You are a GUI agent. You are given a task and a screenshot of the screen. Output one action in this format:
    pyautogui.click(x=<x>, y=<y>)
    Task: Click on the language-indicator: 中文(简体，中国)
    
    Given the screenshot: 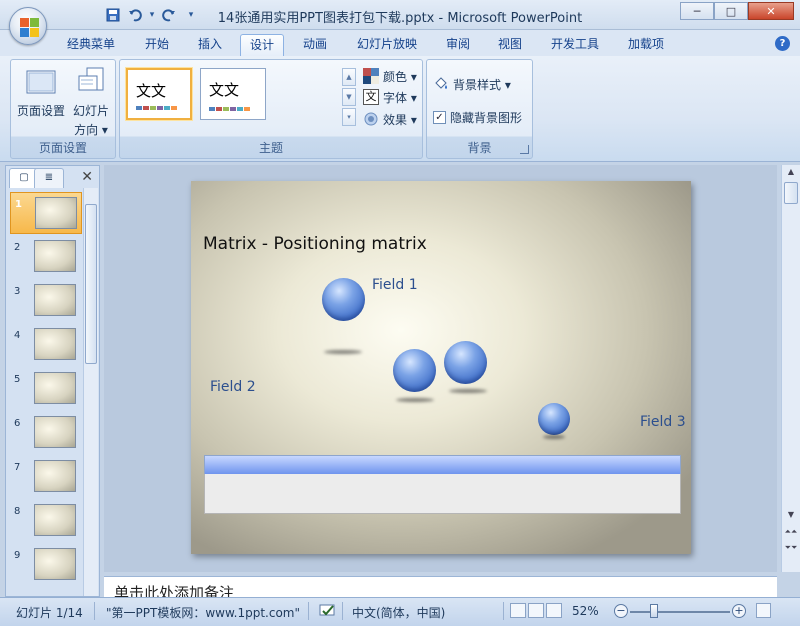 What is the action you would take?
    pyautogui.click(x=398, y=612)
    